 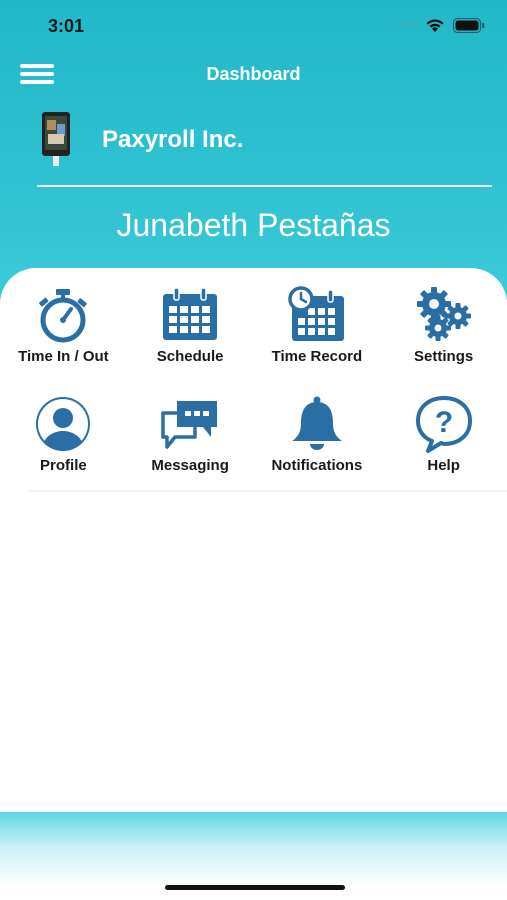 I want to click on bell-icon, so click(x=316, y=423).